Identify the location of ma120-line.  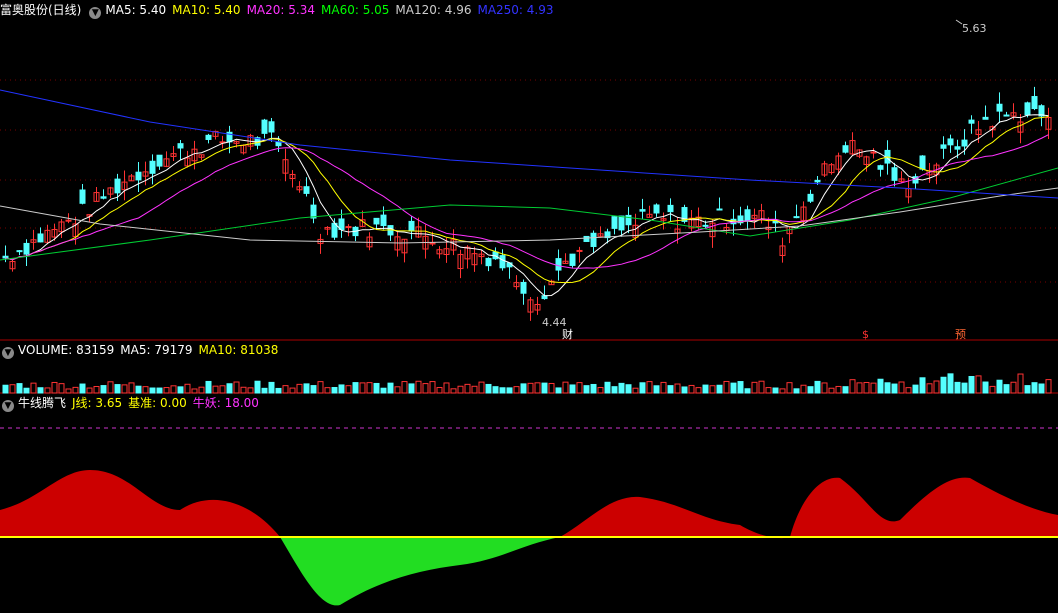
(529, 215).